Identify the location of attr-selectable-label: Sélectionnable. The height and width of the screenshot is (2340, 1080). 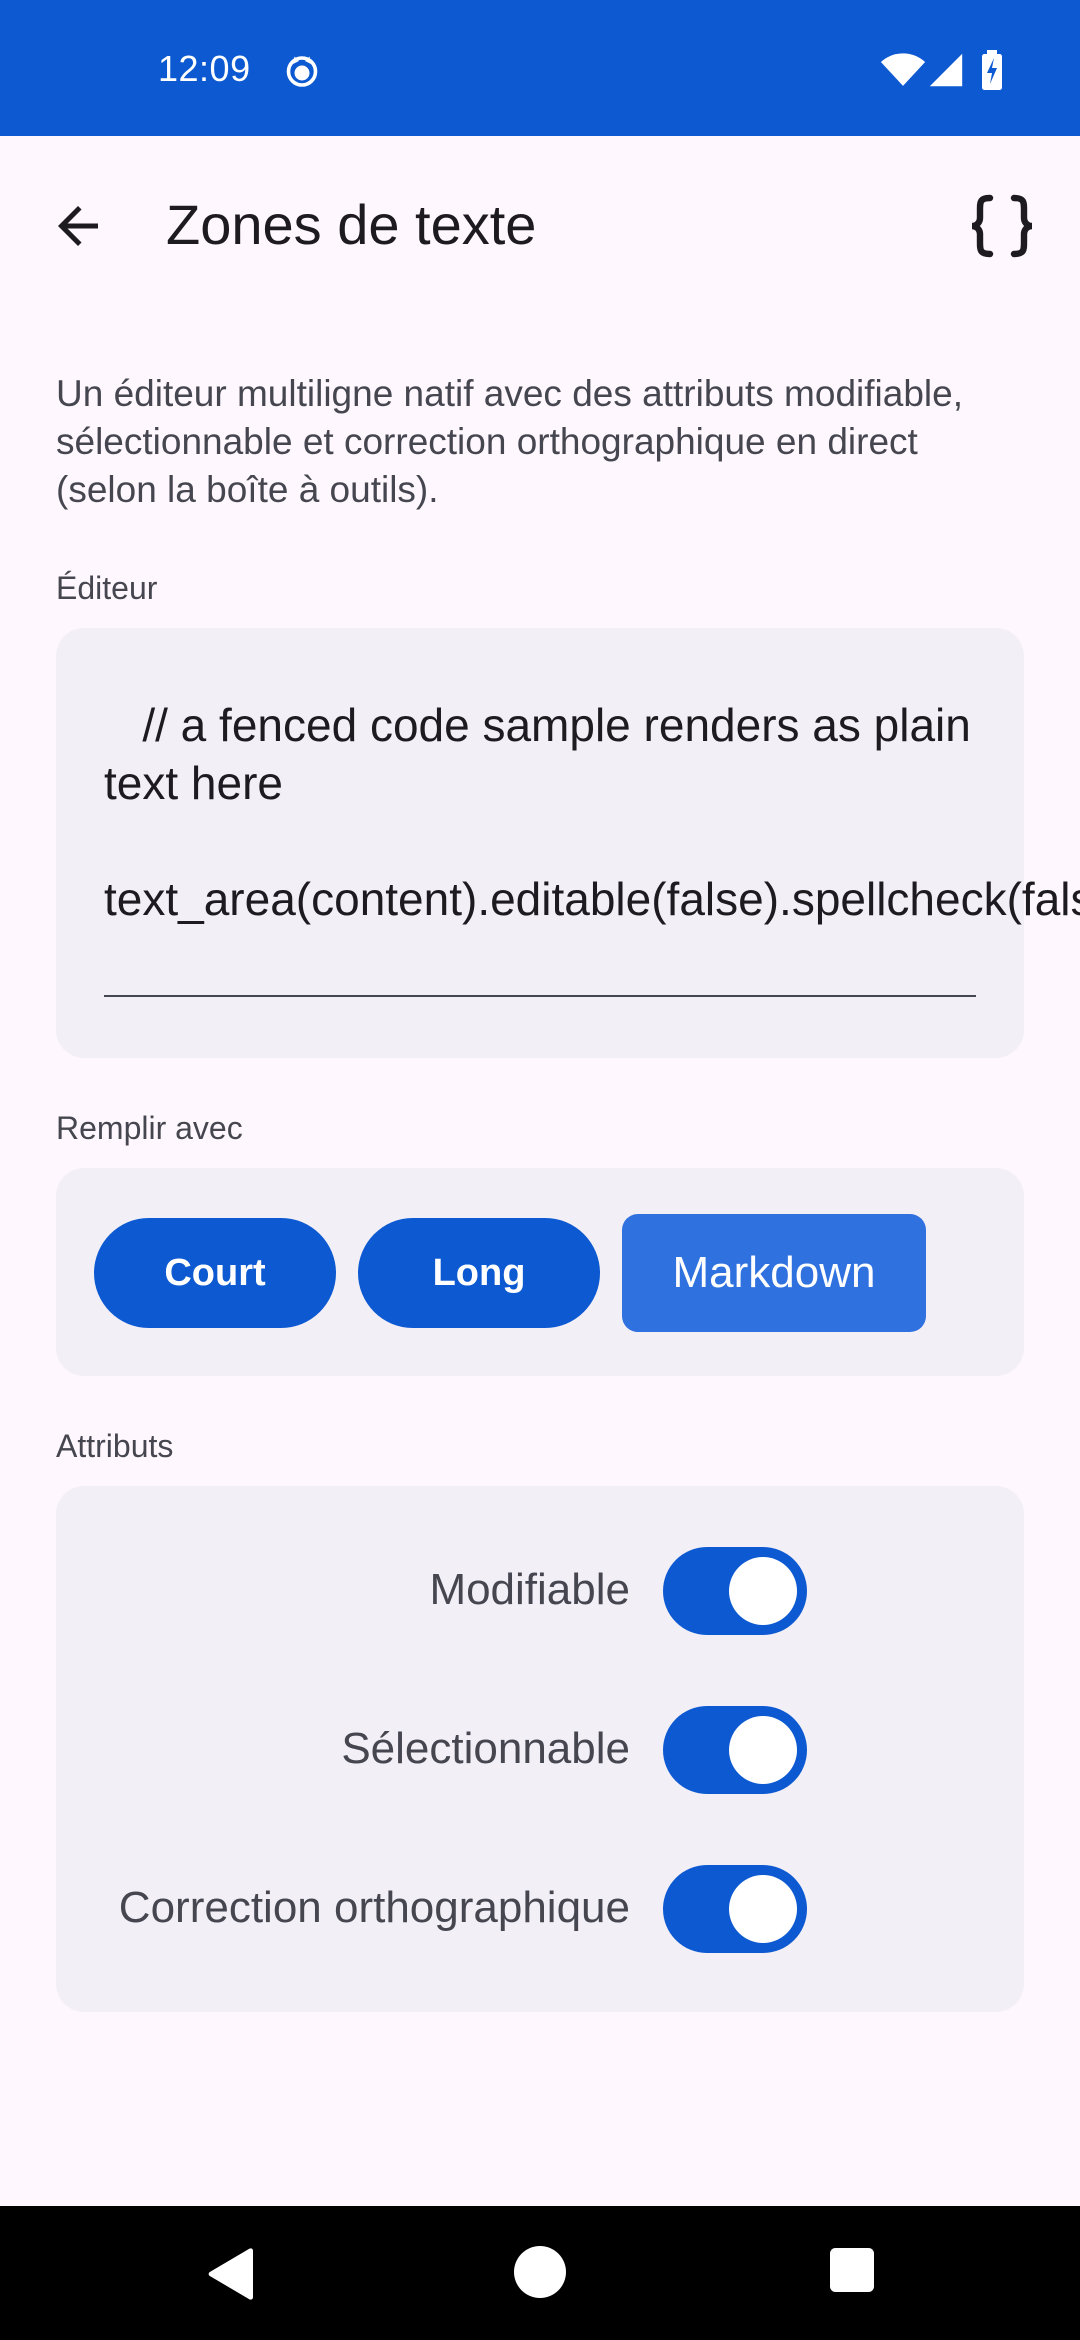
(485, 1748).